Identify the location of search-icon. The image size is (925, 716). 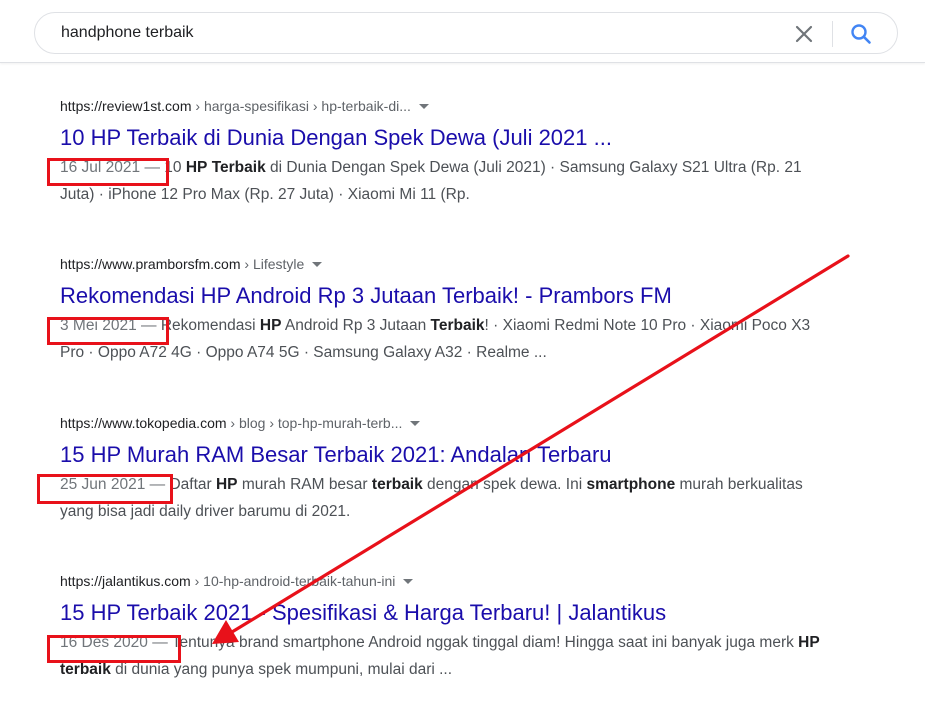
(861, 34).